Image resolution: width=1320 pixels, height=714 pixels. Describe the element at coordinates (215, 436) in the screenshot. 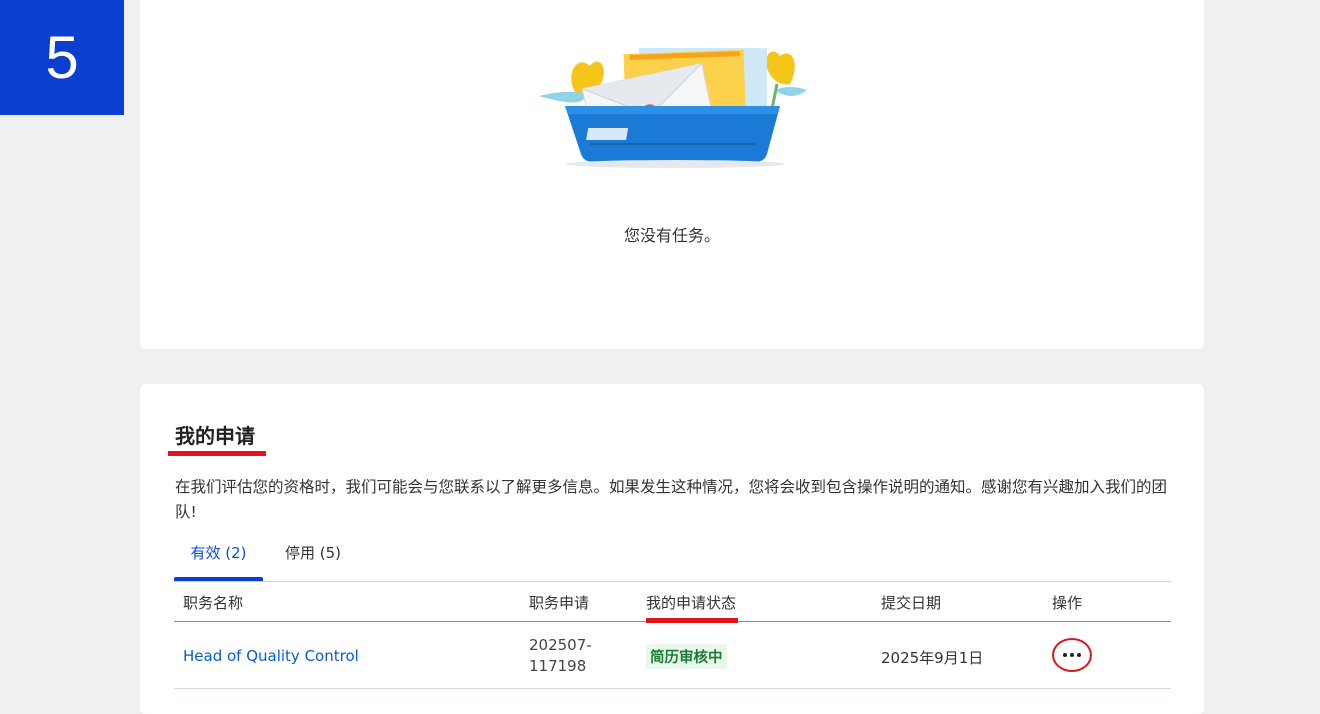

I see `section-title: 我的申请` at that location.